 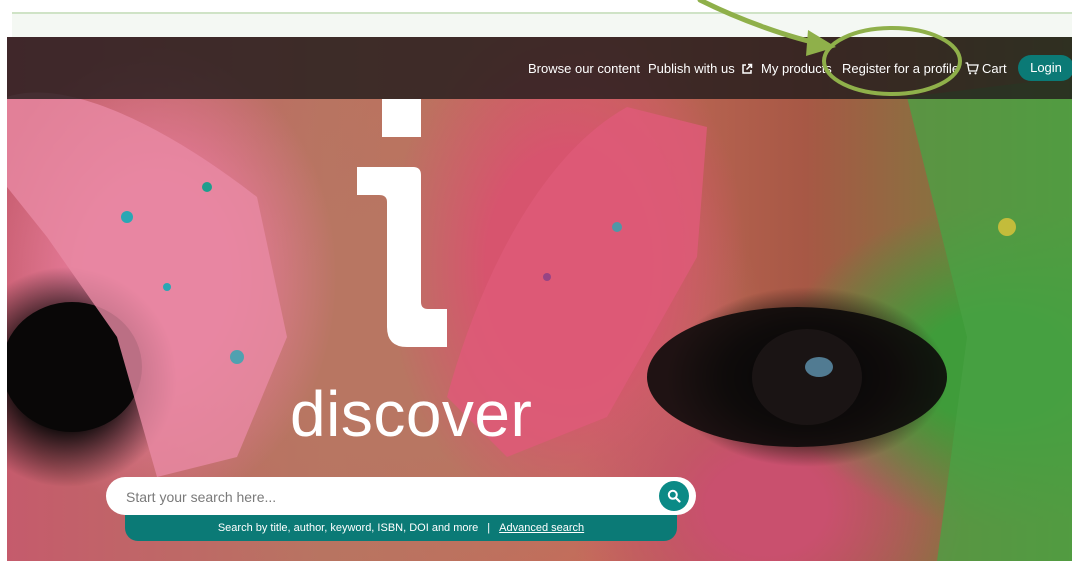 I want to click on cart-label: Cart, so click(x=994, y=68).